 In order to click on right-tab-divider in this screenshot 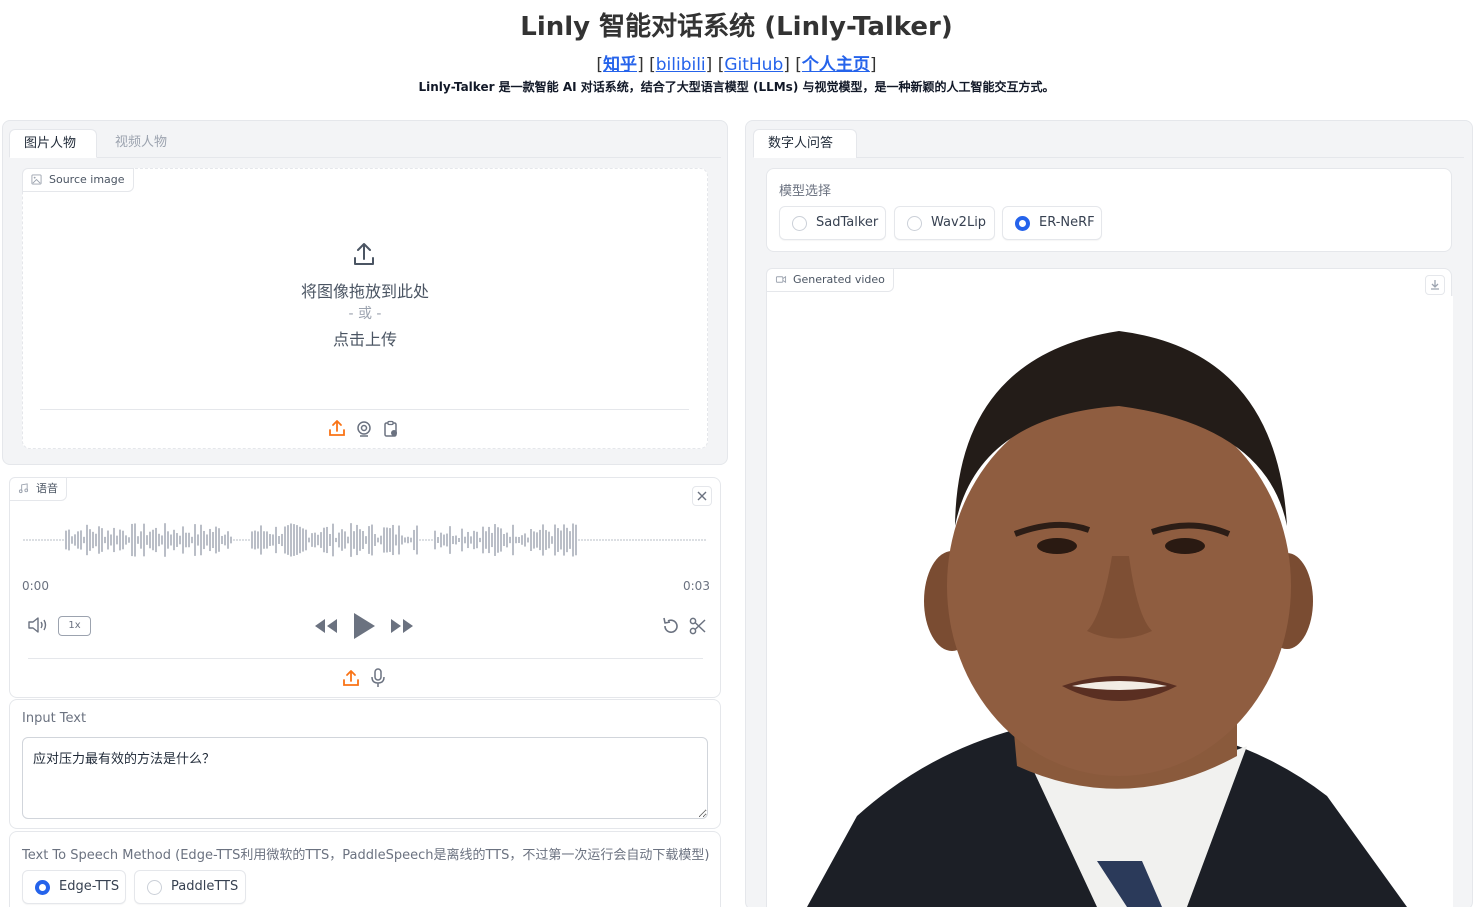, I will do `click(1160, 157)`.